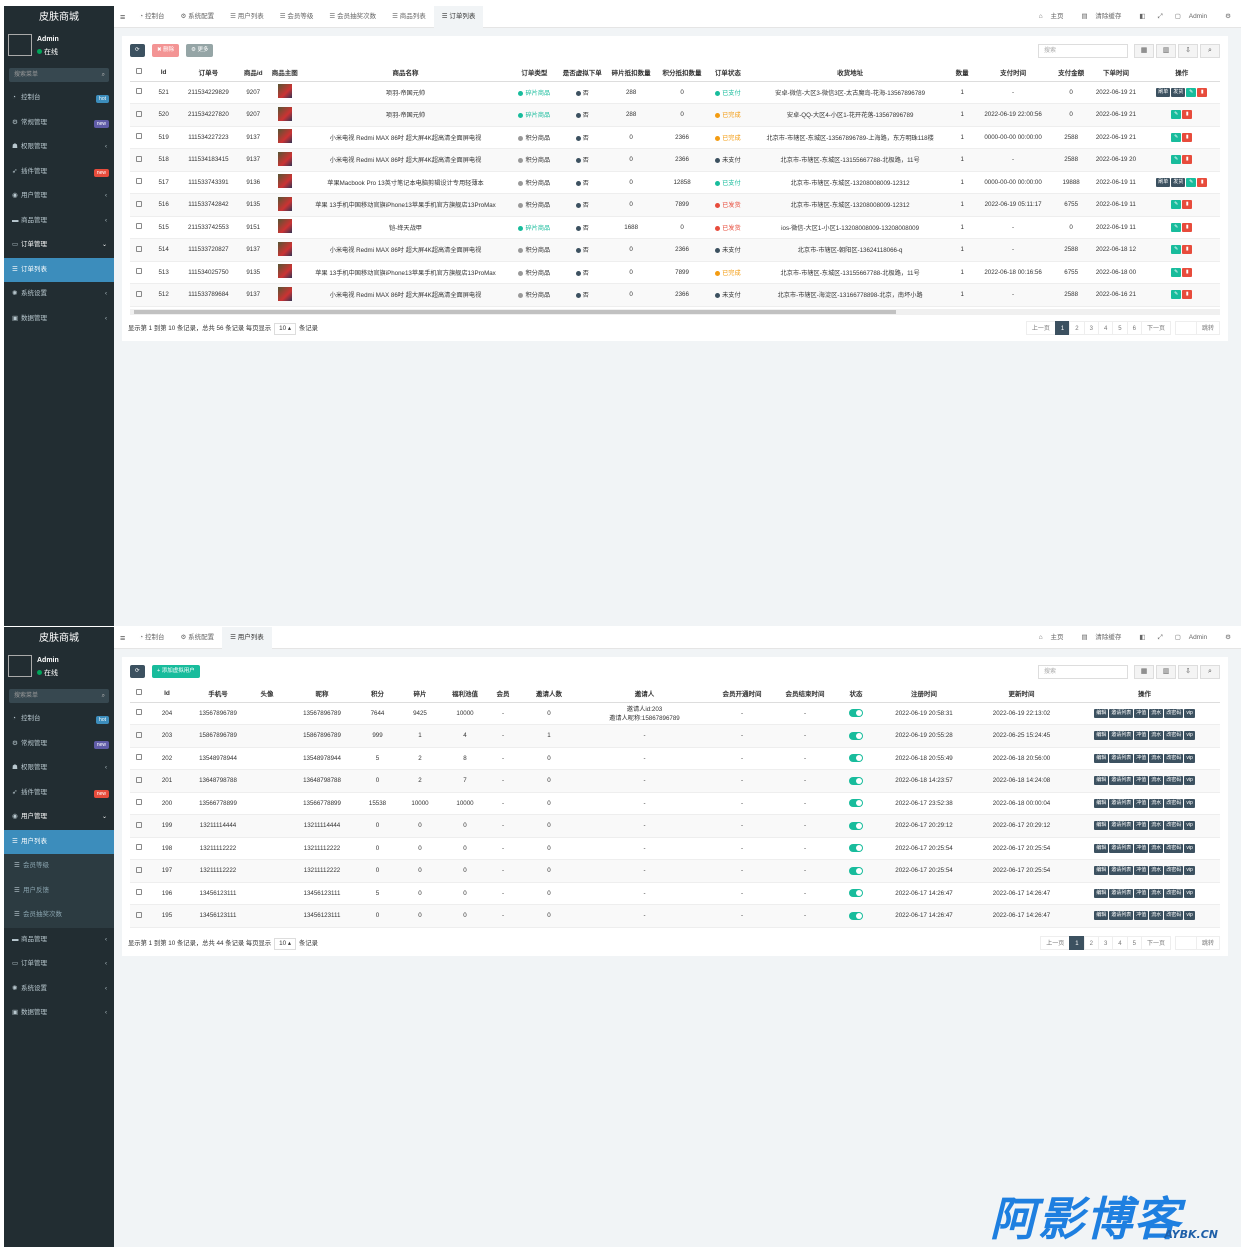 The width and height of the screenshot is (1245, 1249). Describe the element at coordinates (1013, 73) in the screenshot. I see `column-header: 支付时间` at that location.